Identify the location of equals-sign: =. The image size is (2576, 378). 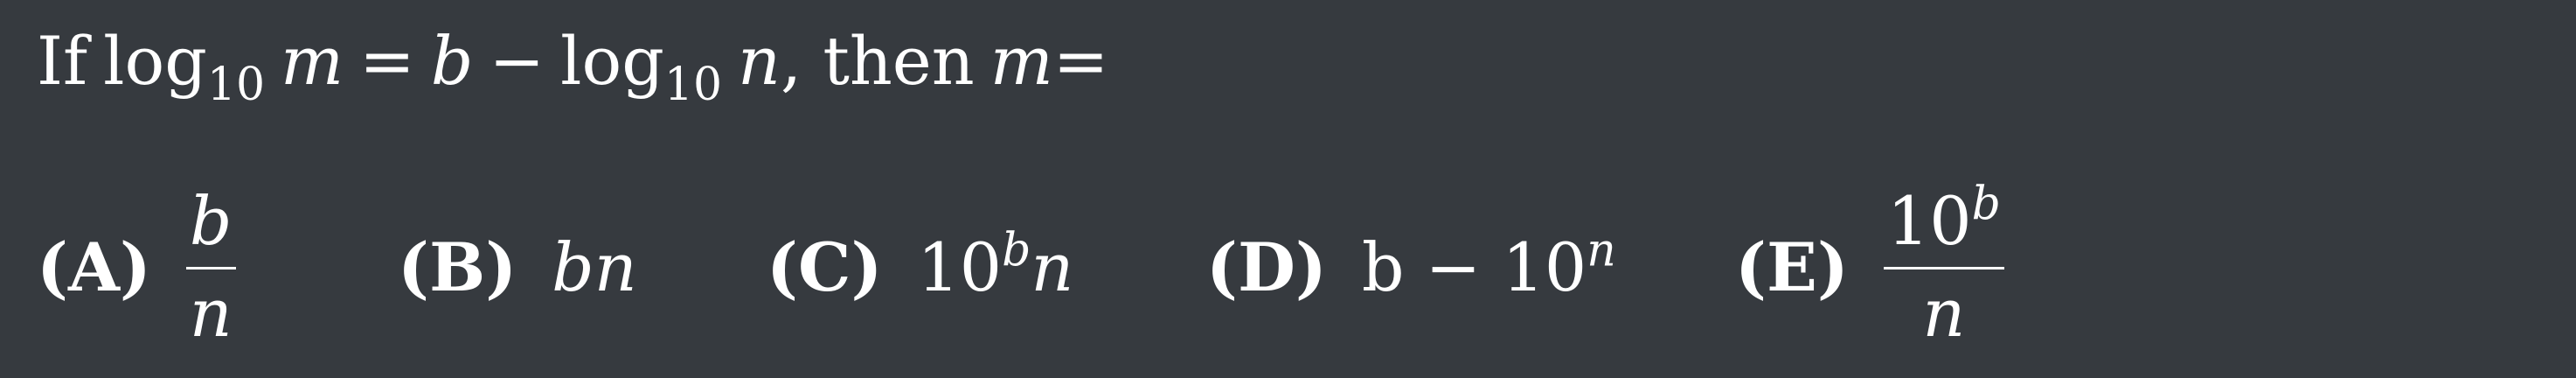
(387, 61).